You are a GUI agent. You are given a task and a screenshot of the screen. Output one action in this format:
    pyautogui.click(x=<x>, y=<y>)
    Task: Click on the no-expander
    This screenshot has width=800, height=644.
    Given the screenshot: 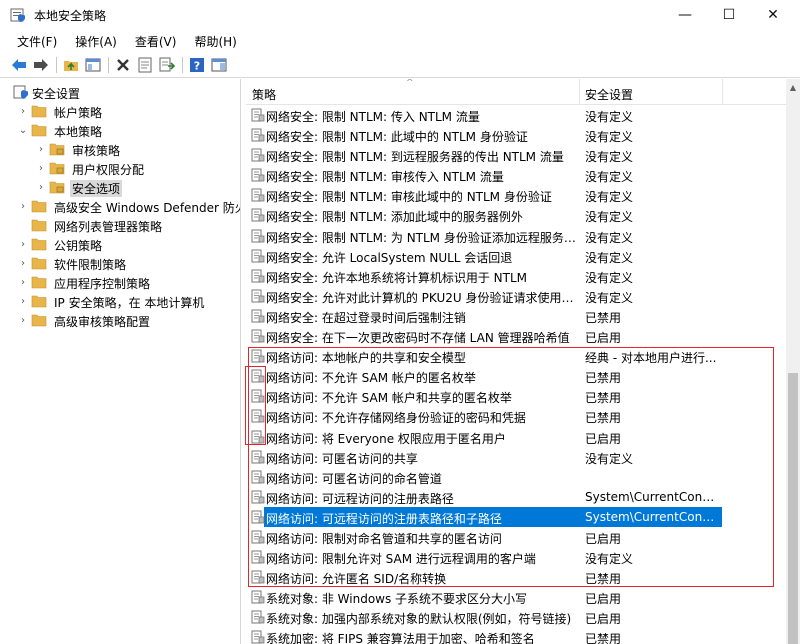 What is the action you would take?
    pyautogui.click(x=23, y=225)
    